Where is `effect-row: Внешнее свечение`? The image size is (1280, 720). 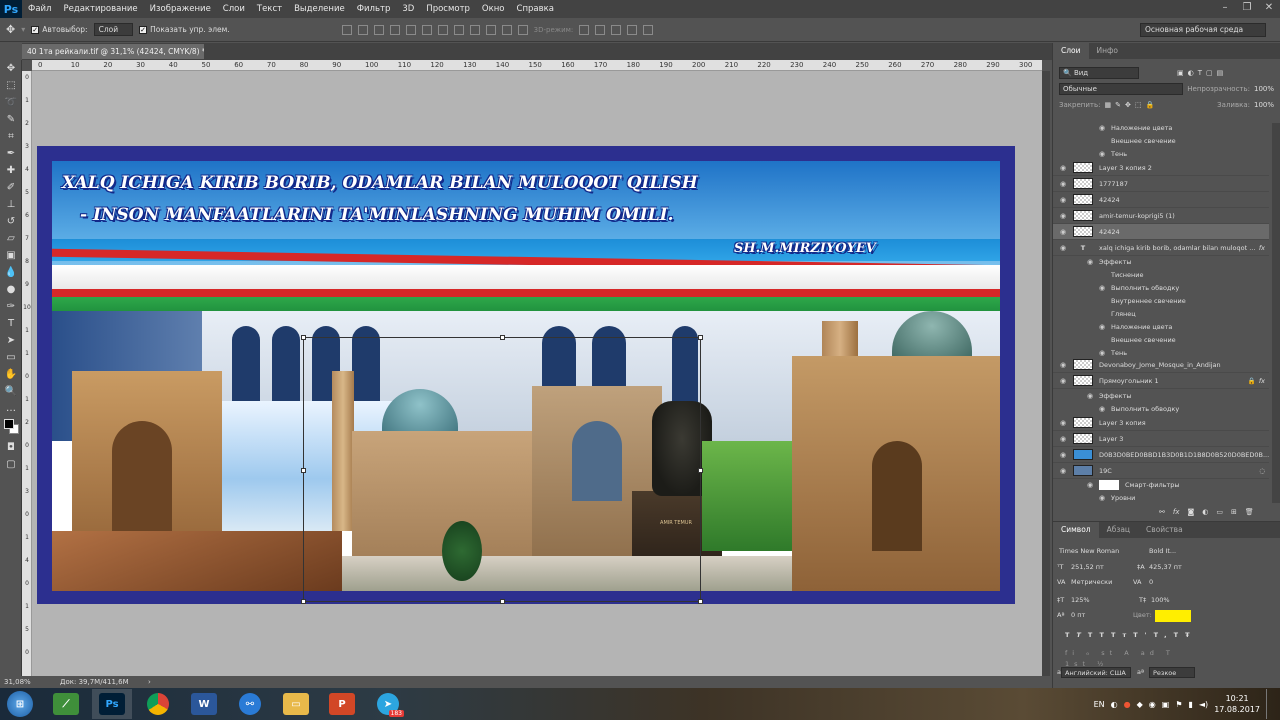
effect-row: Внешнее свечение is located at coordinates (1143, 340).